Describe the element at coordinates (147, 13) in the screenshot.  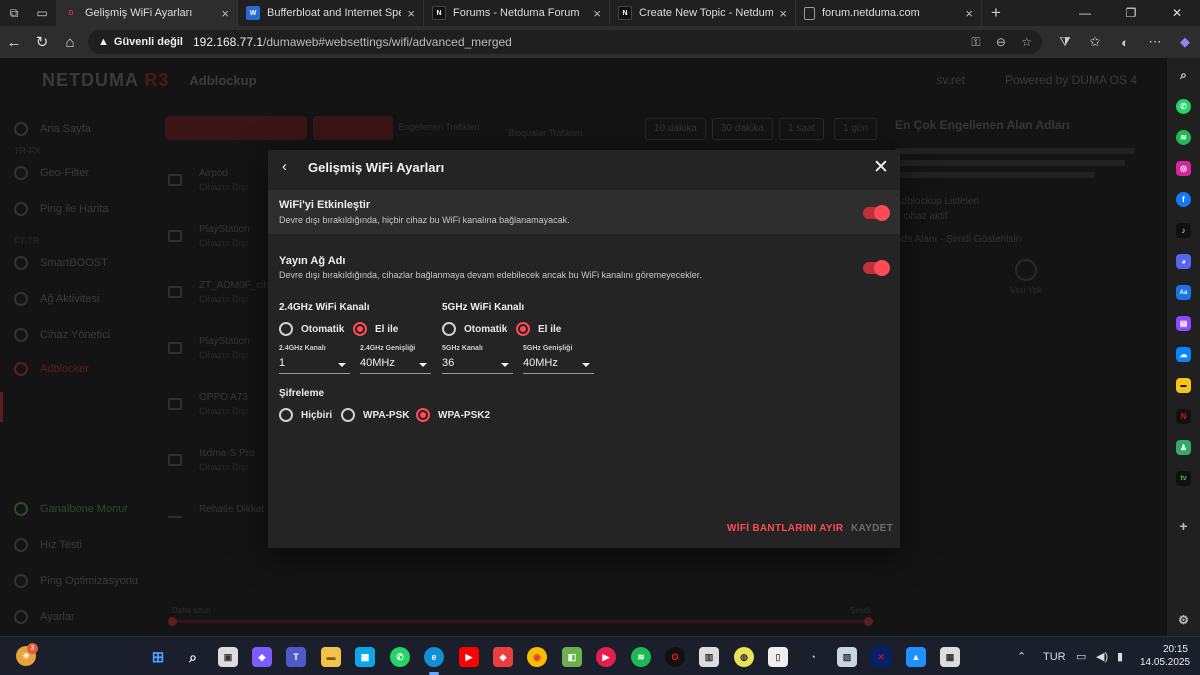
I see `tab-0: D Gelişmiş WiFi Ayarları ×` at that location.